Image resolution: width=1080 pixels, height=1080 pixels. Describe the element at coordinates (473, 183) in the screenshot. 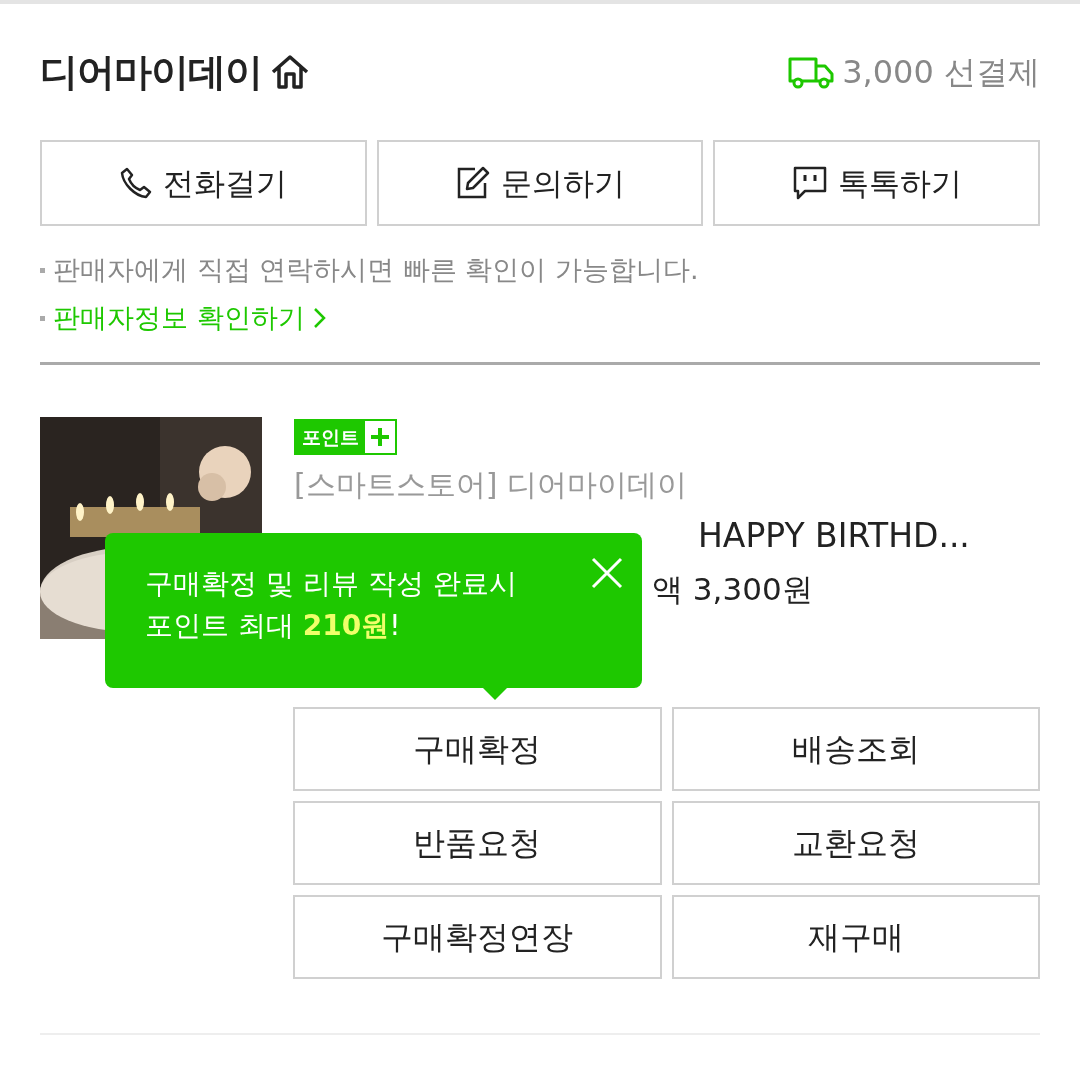

I see `edit-icon` at that location.